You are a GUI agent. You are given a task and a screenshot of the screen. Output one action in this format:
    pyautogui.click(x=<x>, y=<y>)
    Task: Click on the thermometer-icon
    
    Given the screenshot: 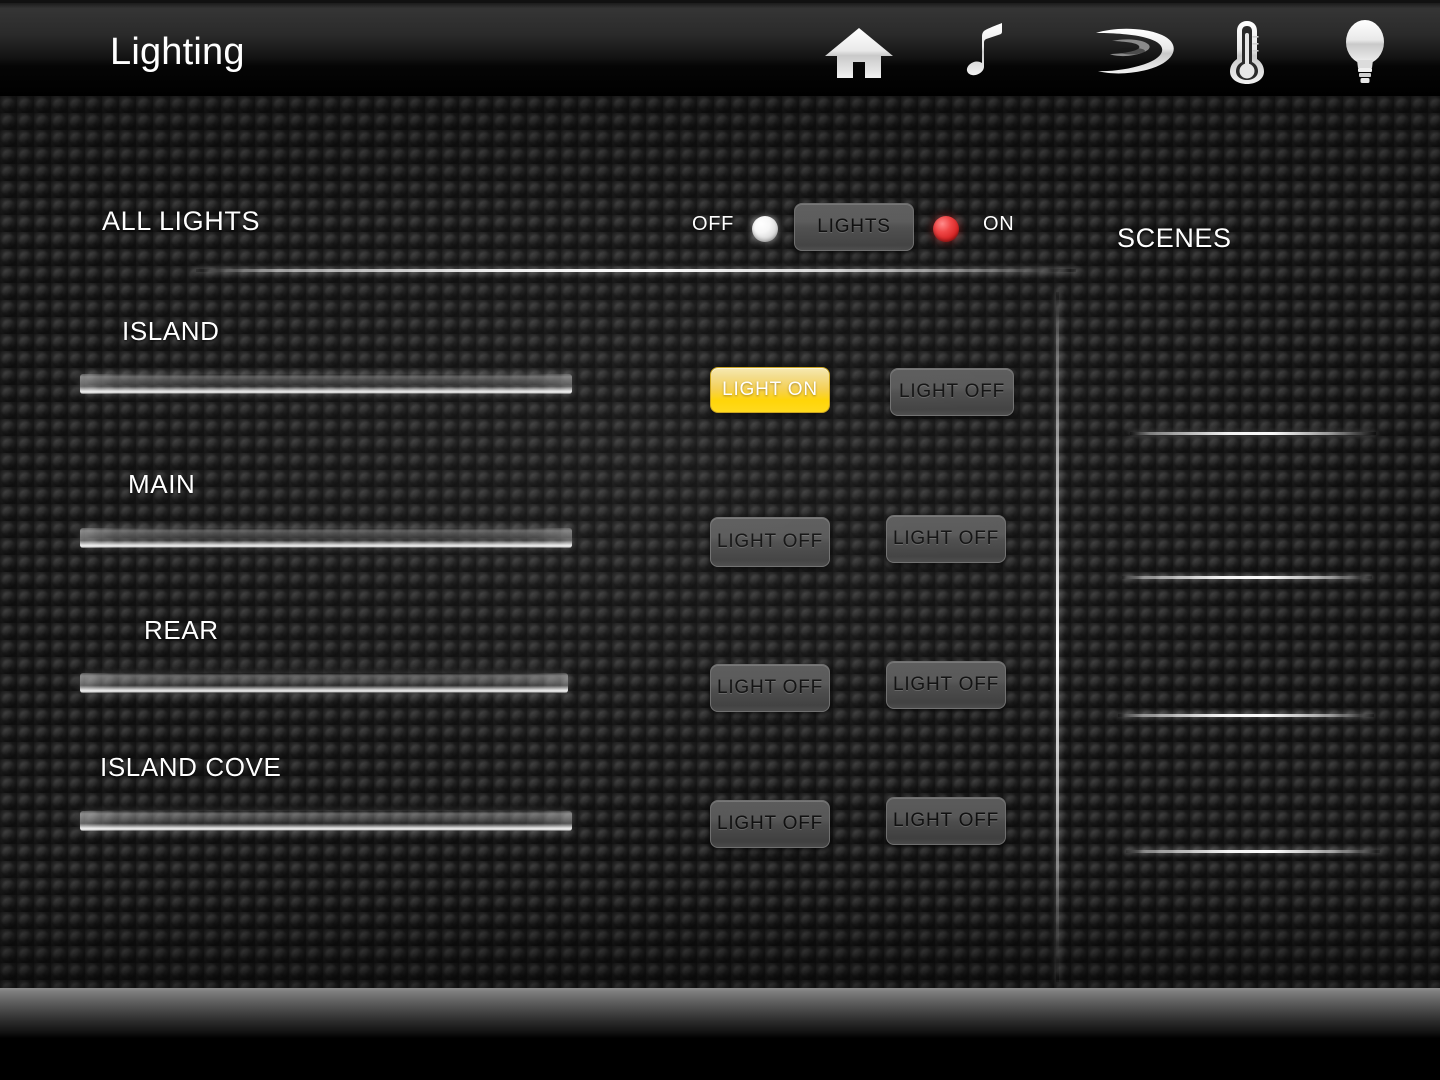 What is the action you would take?
    pyautogui.click(x=1247, y=52)
    